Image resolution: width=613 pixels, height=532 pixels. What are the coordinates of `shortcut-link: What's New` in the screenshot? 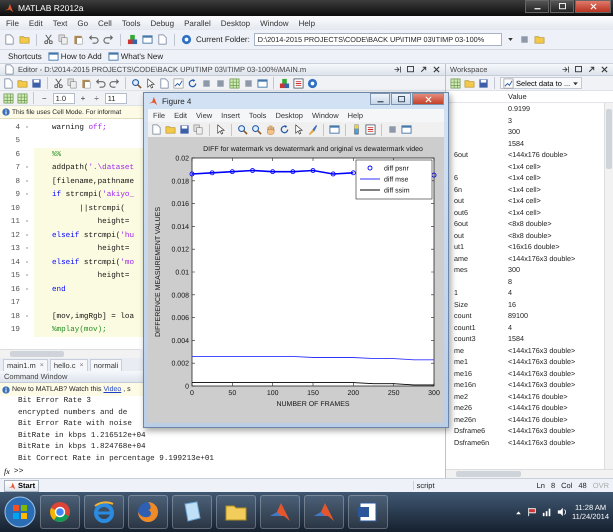 It's located at (142, 56).